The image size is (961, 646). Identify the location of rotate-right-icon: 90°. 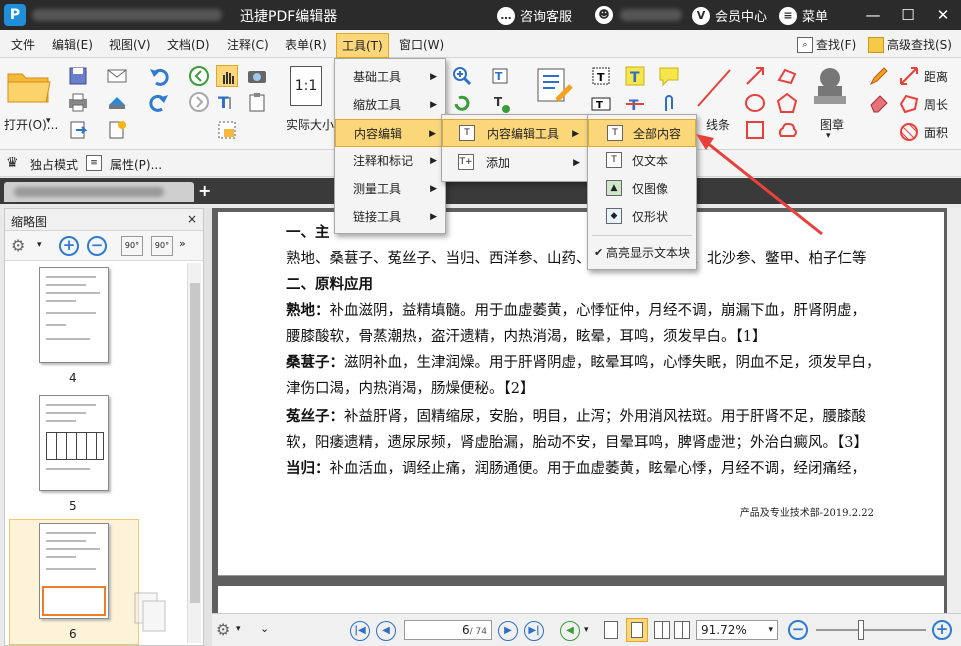
(162, 246).